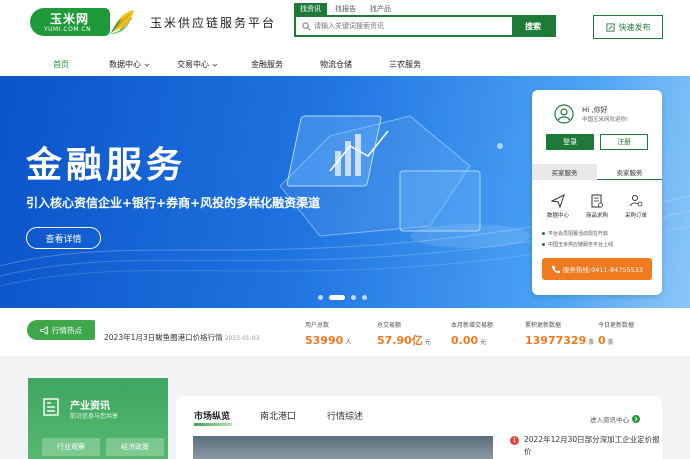  What do you see at coordinates (71, 447) in the screenshot?
I see `industry-observation-button: 行业观察` at bounding box center [71, 447].